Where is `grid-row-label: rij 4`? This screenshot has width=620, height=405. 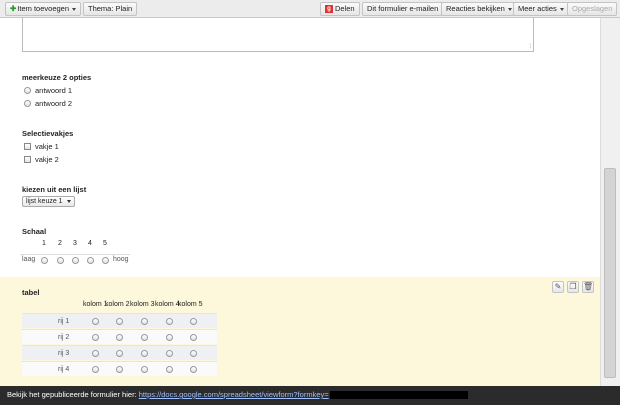 grid-row-label: rij 4 is located at coordinates (64, 369).